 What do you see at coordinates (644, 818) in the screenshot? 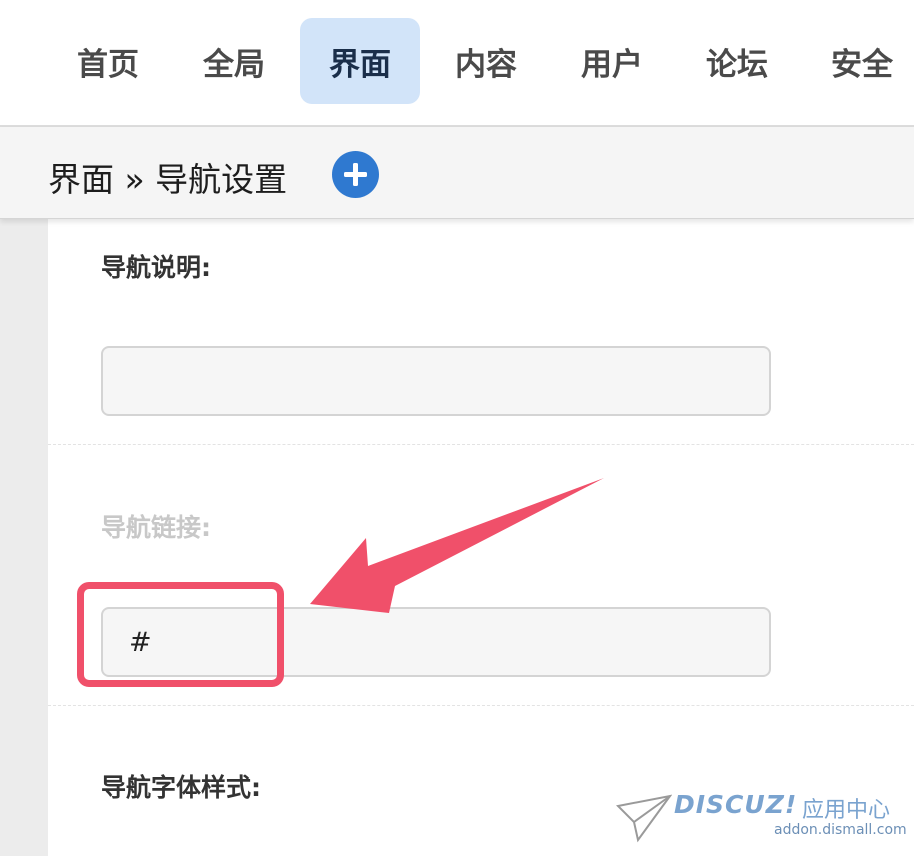
I see `paper-plane-icon` at bounding box center [644, 818].